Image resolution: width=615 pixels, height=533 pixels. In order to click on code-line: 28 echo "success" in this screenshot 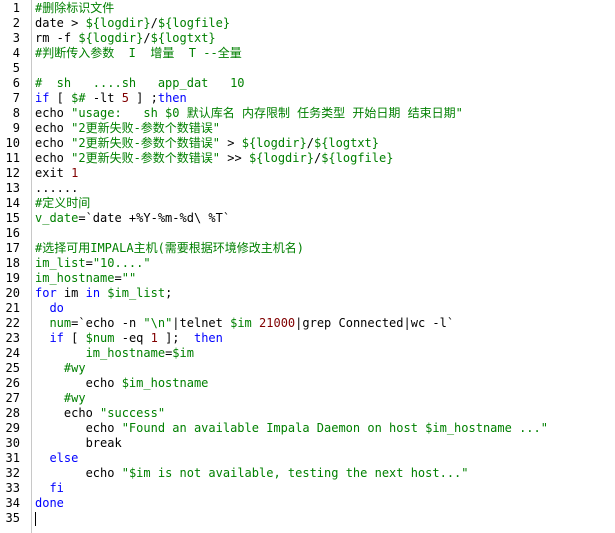, I will do `click(307, 413)`.